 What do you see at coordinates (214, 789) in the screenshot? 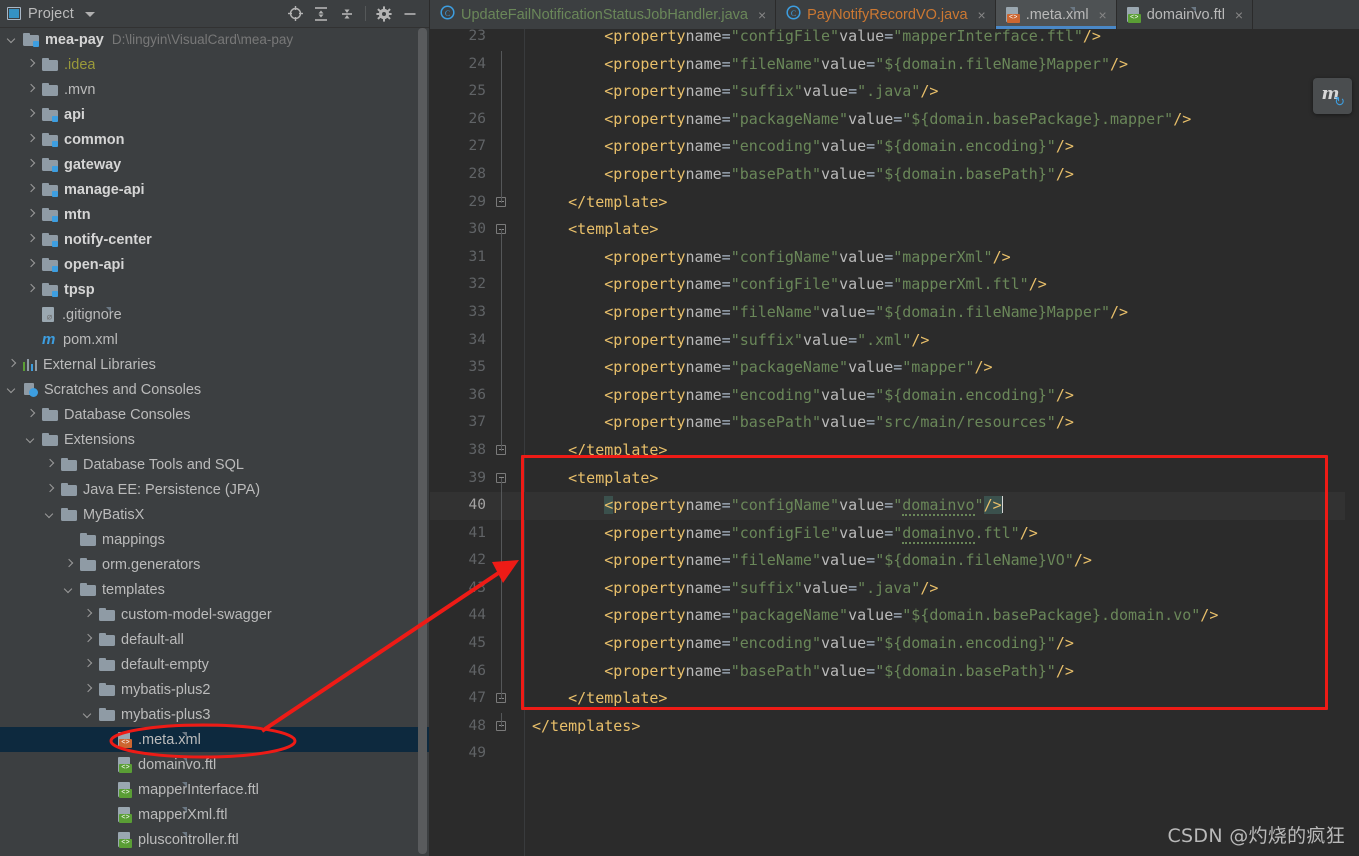
I see `tree-item-mapperinterface-ftl: <> mapperInterface.ftl` at bounding box center [214, 789].